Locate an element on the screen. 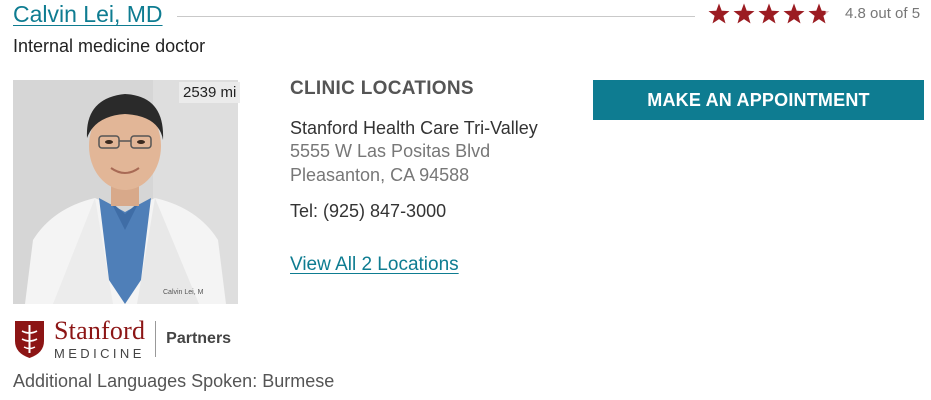 This screenshot has width=931, height=400. rating-text: 4.8 out of 5 is located at coordinates (883, 13).